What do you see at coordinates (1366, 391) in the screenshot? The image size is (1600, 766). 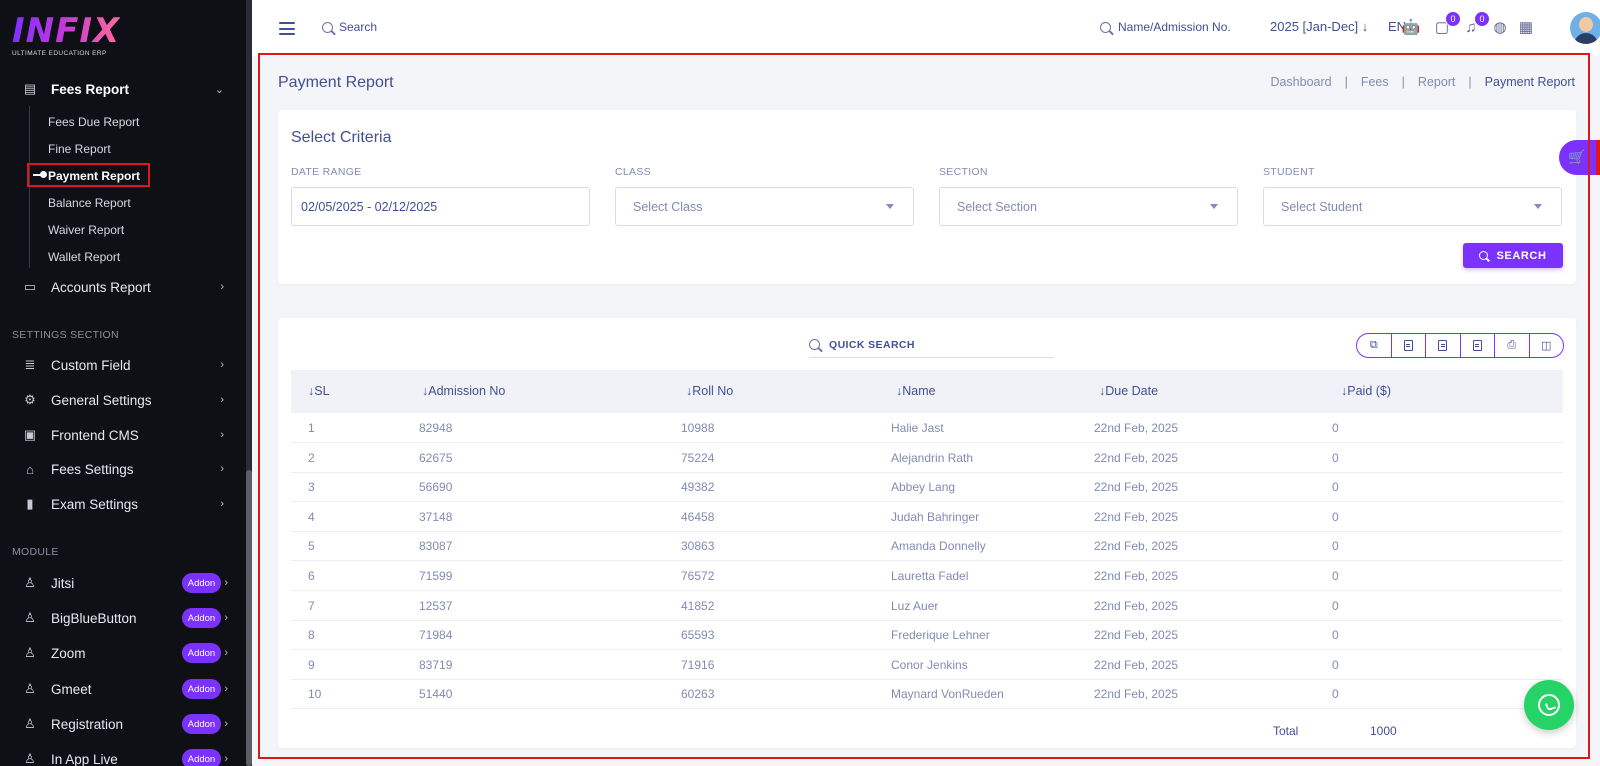 I see `column-header-paid: ↓Paid ($)` at bounding box center [1366, 391].